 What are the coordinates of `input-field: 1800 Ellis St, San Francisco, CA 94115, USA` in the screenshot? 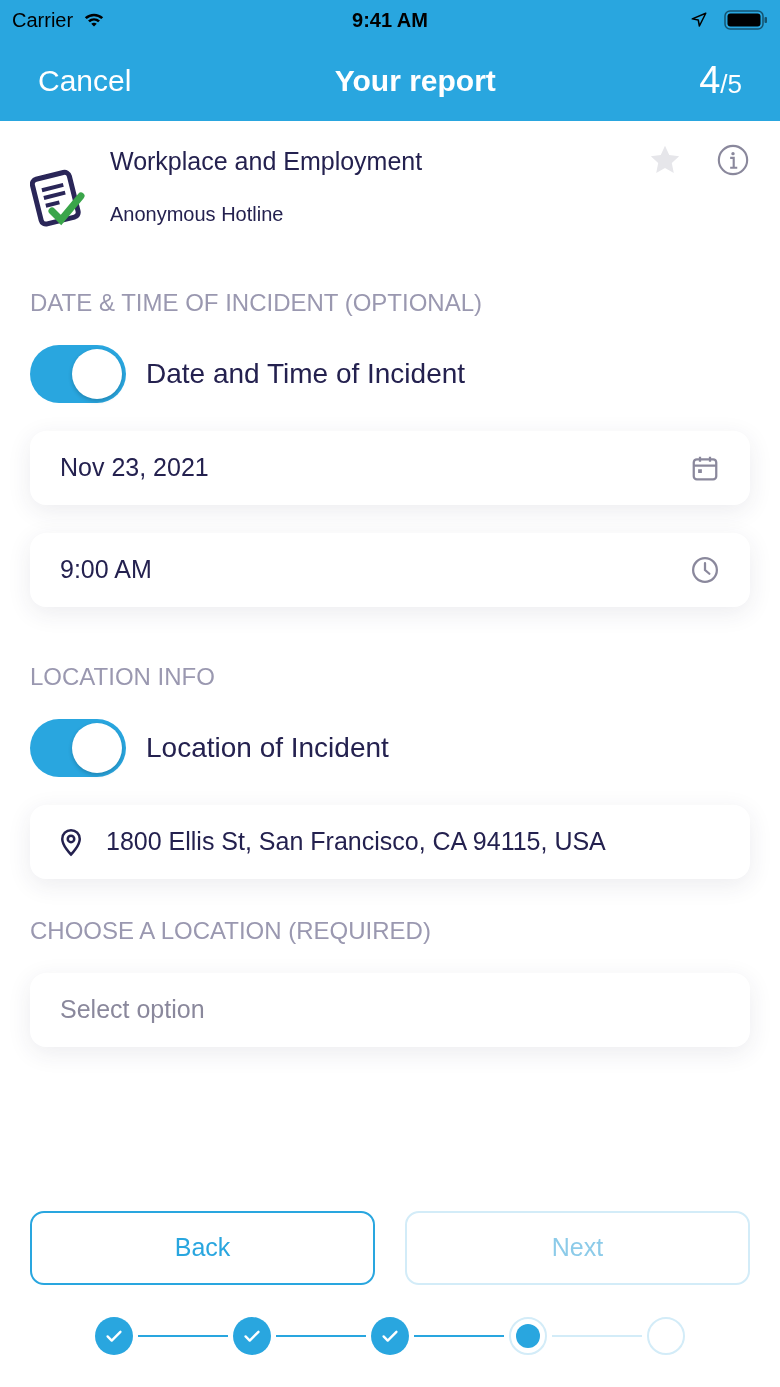 It's located at (390, 841).